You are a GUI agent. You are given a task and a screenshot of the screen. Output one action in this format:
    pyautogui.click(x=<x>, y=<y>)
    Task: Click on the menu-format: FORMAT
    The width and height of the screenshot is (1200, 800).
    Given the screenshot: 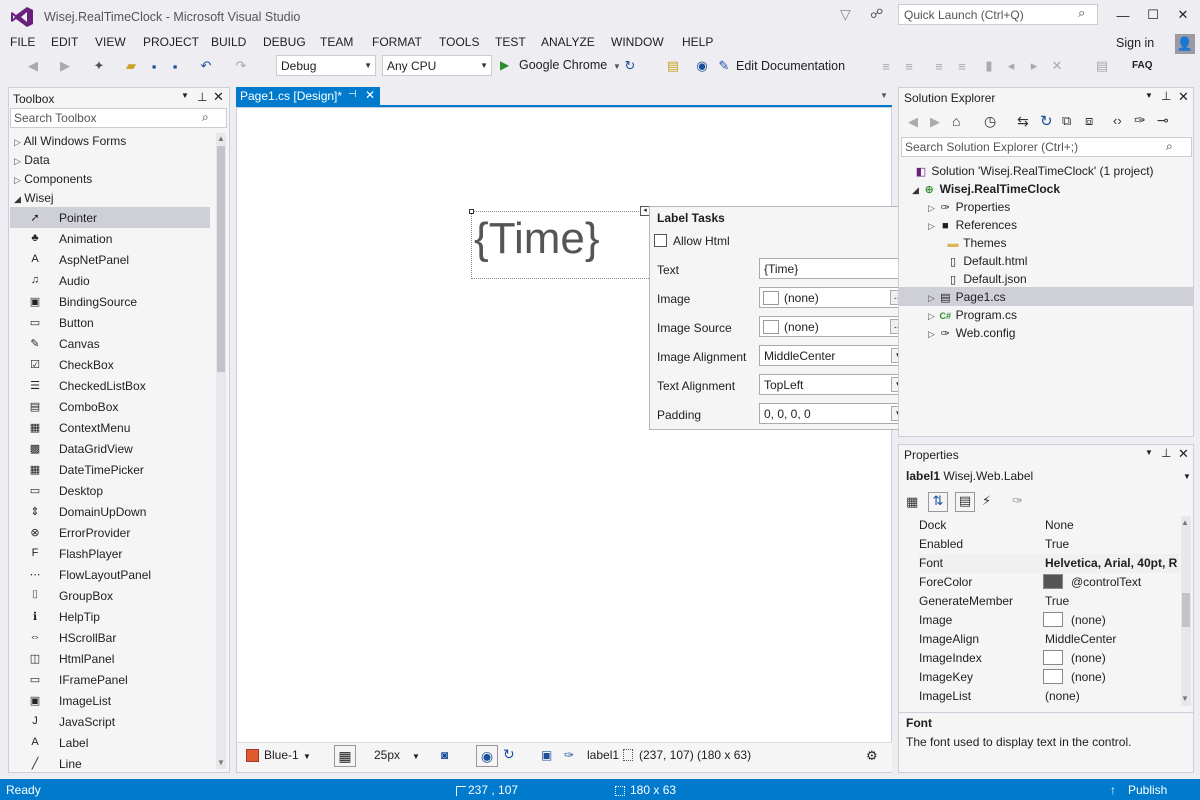 What is the action you would take?
    pyautogui.click(x=397, y=42)
    